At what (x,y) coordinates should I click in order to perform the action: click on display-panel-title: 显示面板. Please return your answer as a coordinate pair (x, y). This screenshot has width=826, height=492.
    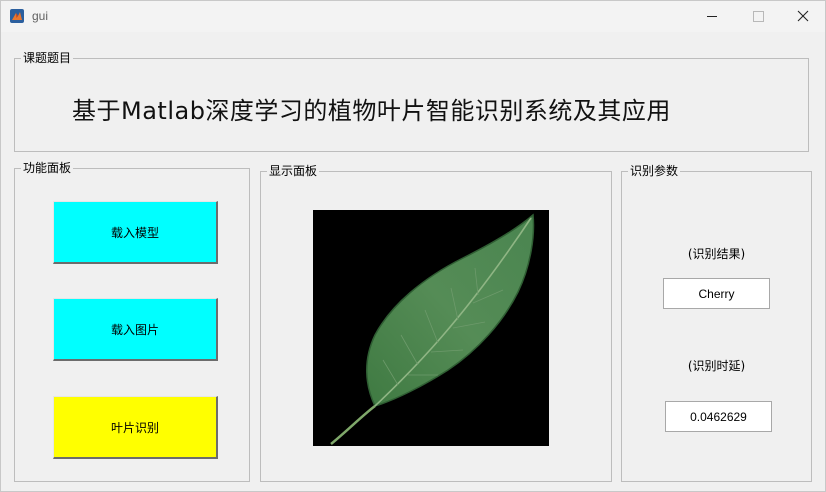
    Looking at the image, I should click on (293, 171).